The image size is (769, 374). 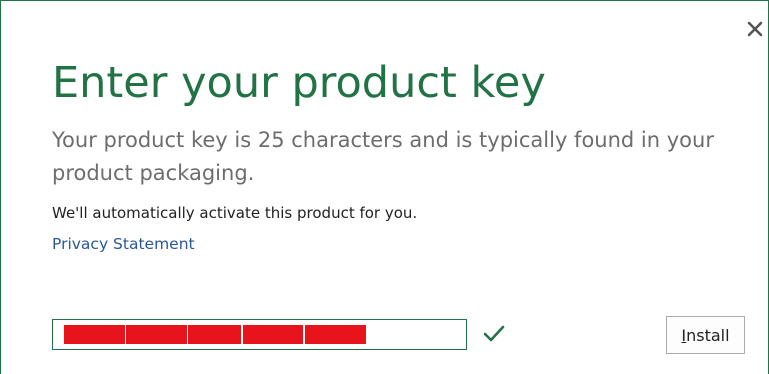 I want to click on close-button, so click(x=755, y=29).